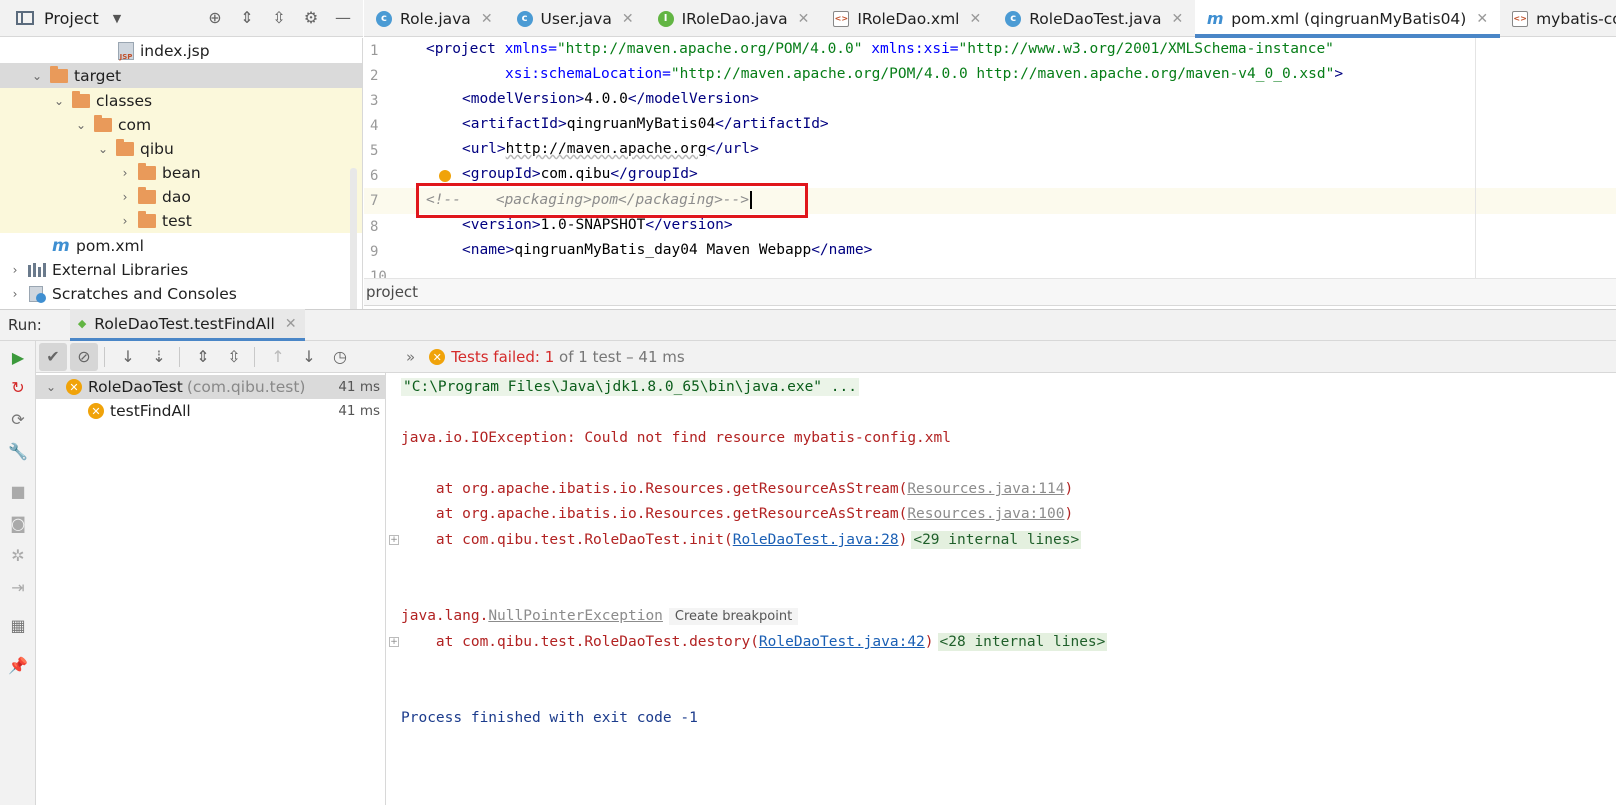  I want to click on text-caret, so click(751, 200).